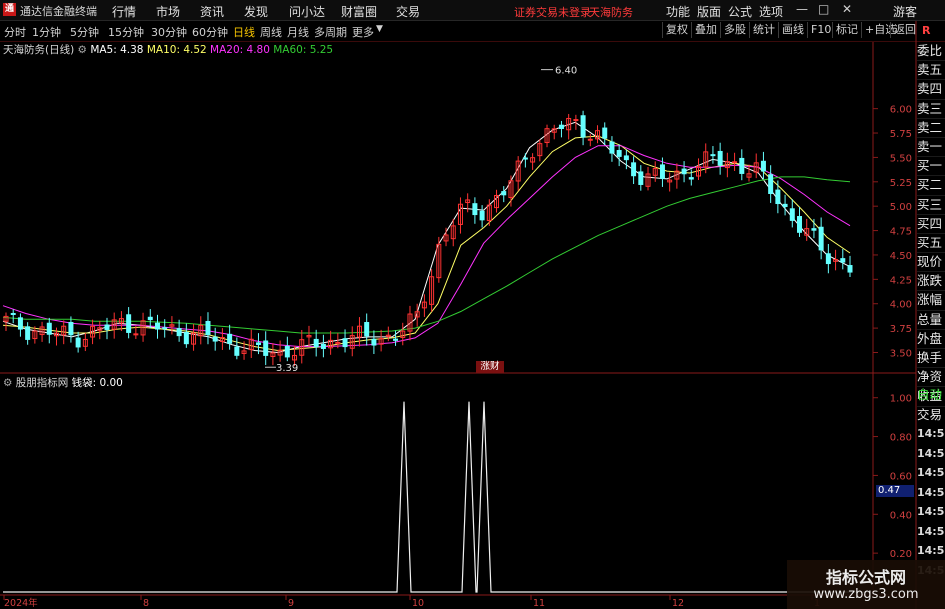 This screenshot has width=945, height=609. What do you see at coordinates (539, 603) in the screenshot?
I see `x-tick-label: 11` at bounding box center [539, 603].